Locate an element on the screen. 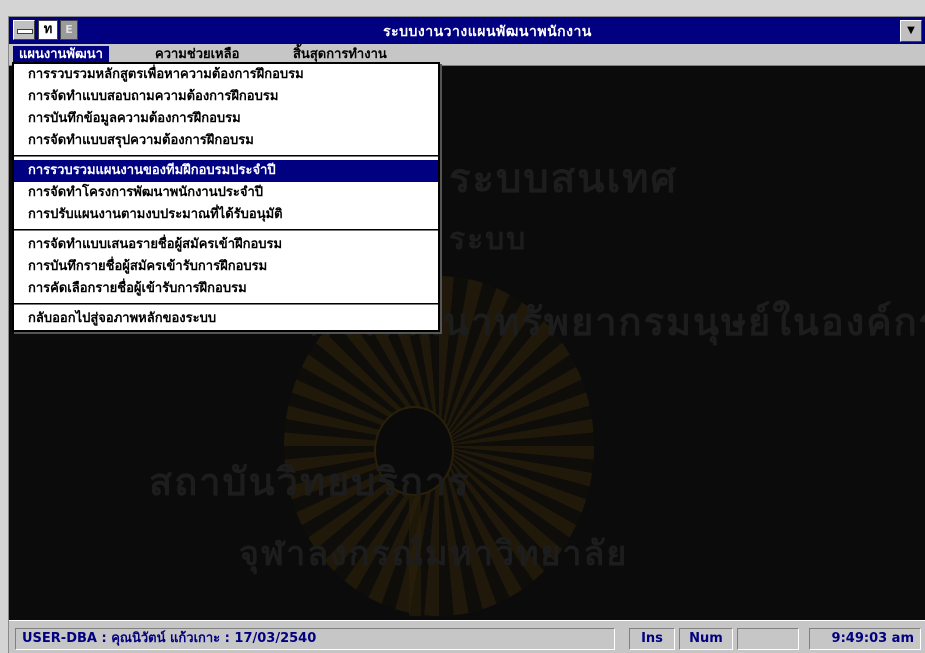  watermark-line-5: จุฬาลงกรณ์มหาวิทยาลัย is located at coordinates (434, 554).